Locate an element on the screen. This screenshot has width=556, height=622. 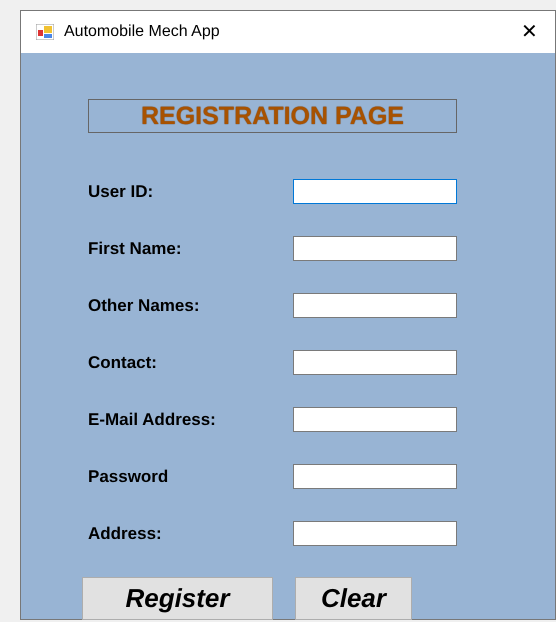
field-label: Other Names: is located at coordinates (144, 305).